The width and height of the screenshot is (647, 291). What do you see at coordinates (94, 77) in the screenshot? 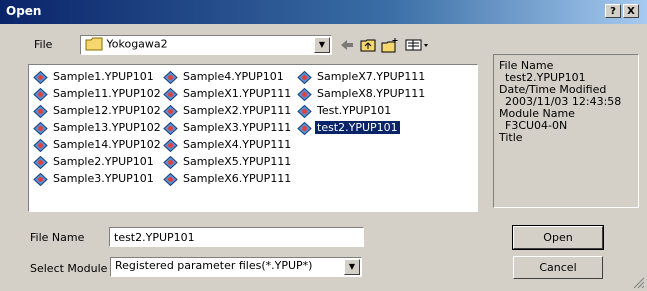
I see `file-item: Sample1.YPUP101` at bounding box center [94, 77].